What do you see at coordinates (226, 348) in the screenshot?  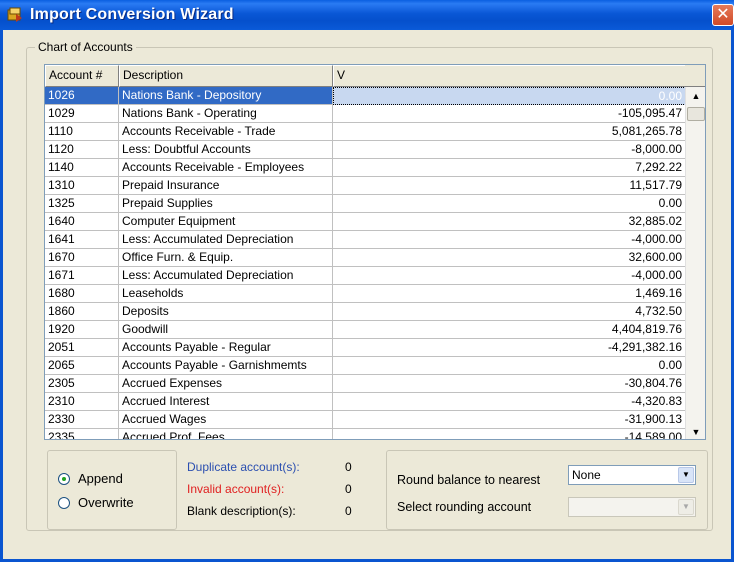 I see `description-cell: Accounts Payable - Regular` at bounding box center [226, 348].